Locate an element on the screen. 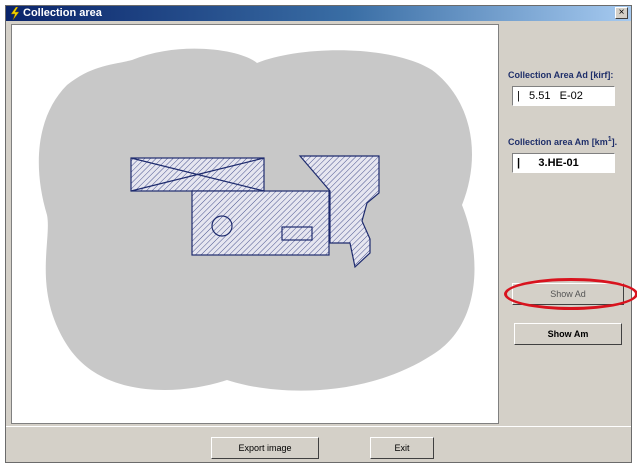  ad-label: Collection Area Ad [kirf]: is located at coordinates (561, 75).